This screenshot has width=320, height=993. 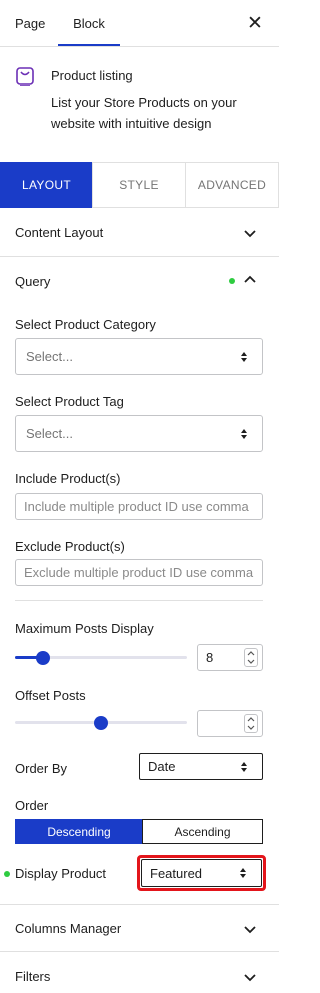 What do you see at coordinates (85, 324) in the screenshot?
I see `category-label: Select Product Category` at bounding box center [85, 324].